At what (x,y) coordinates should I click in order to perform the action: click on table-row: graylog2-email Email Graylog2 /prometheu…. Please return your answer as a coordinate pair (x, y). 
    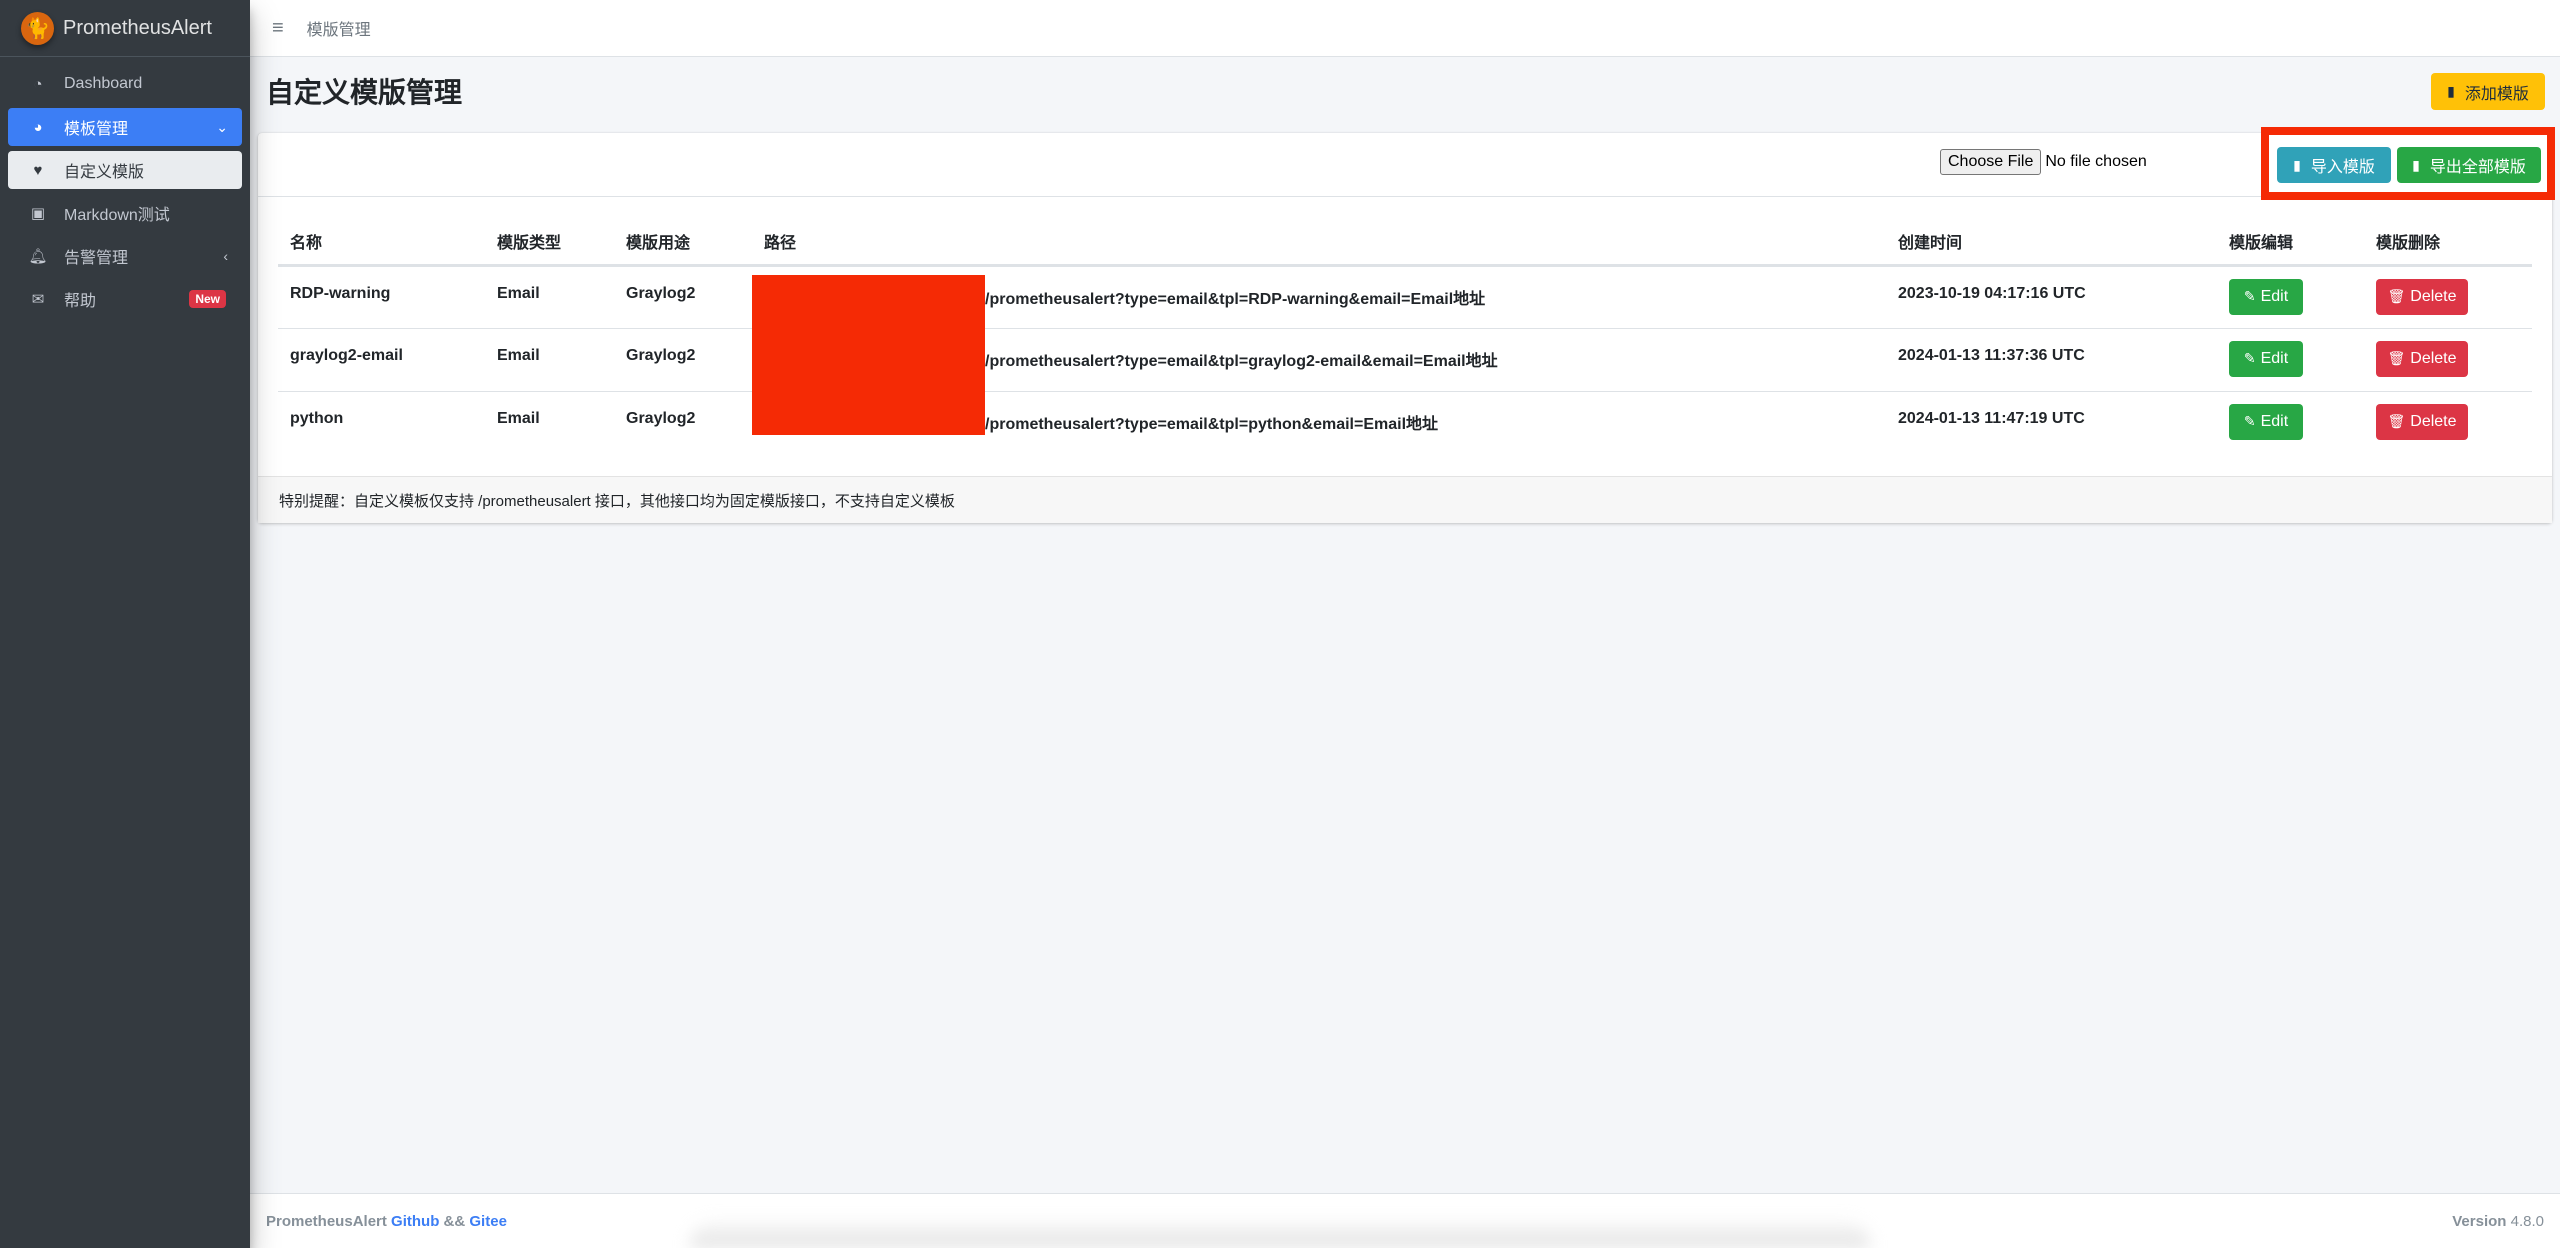
    Looking at the image, I should click on (1405, 360).